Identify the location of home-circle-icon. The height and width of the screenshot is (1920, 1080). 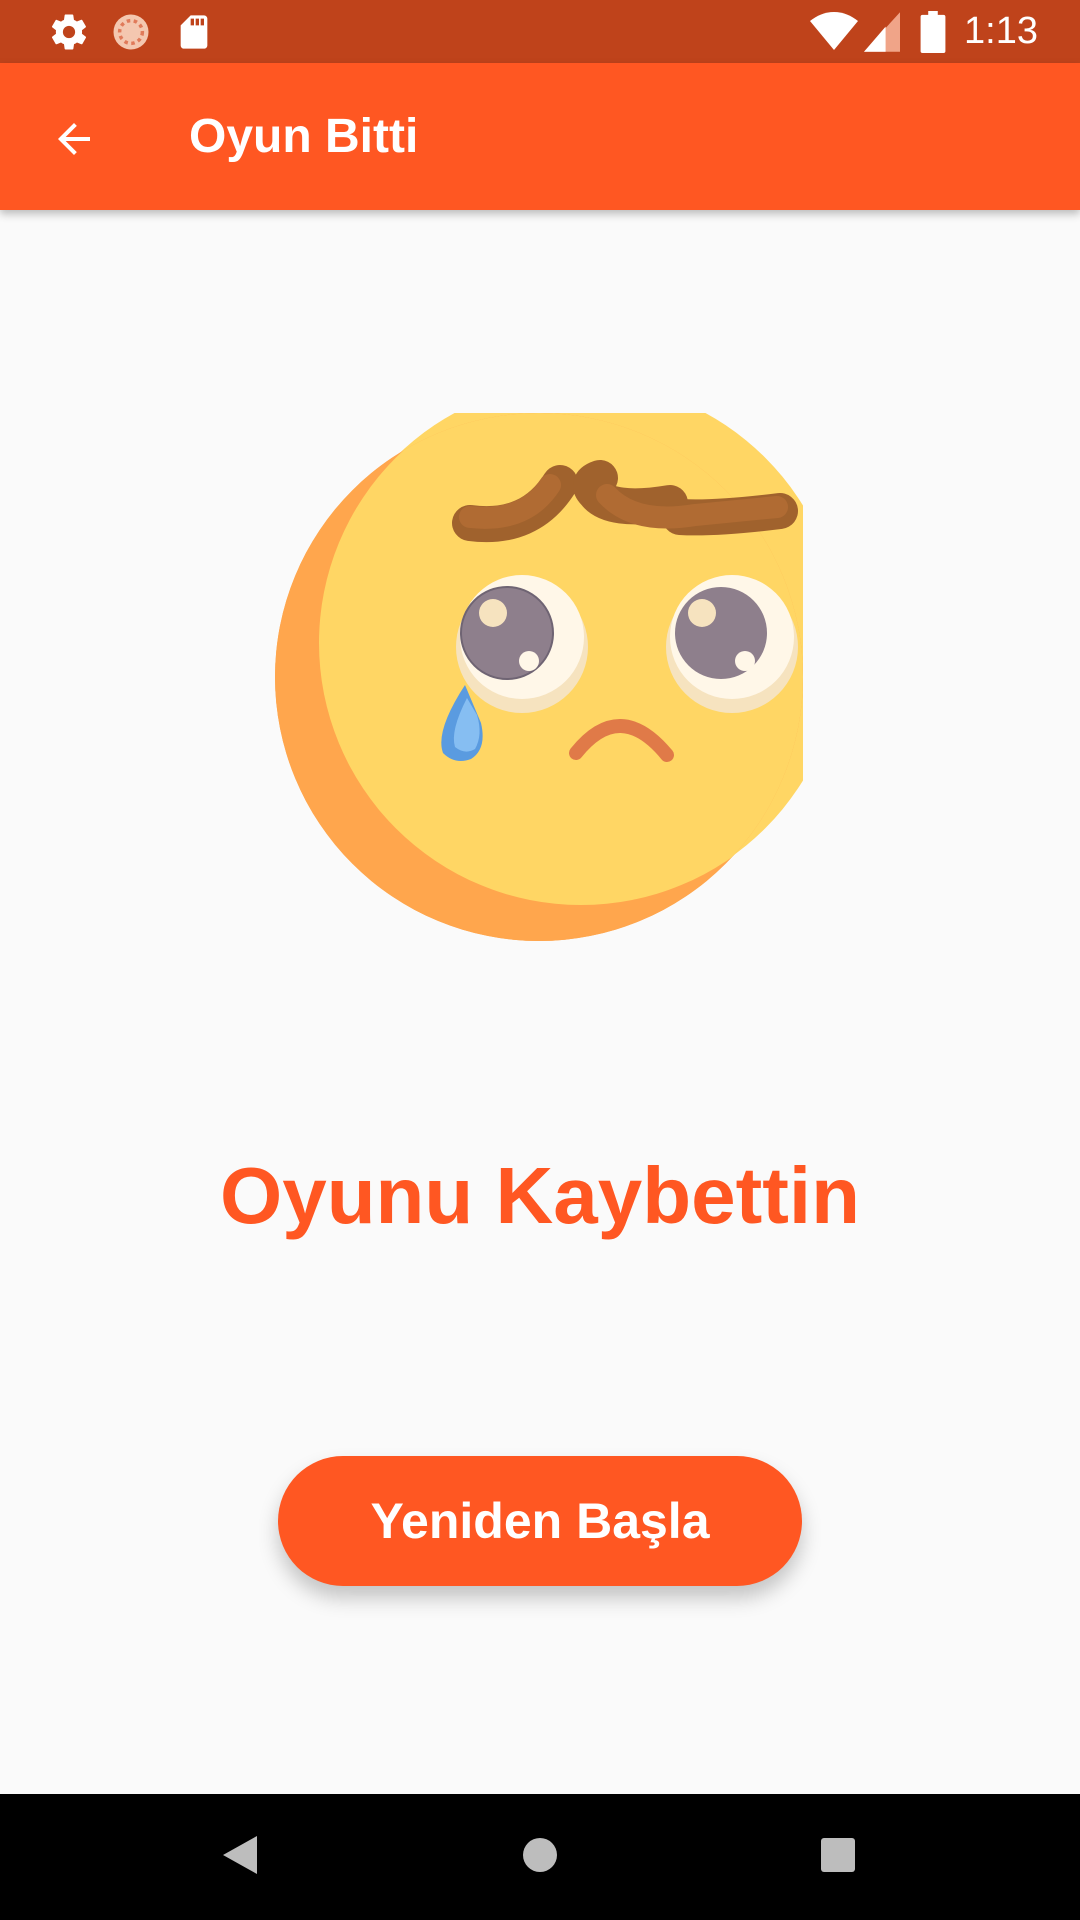
(540, 1857).